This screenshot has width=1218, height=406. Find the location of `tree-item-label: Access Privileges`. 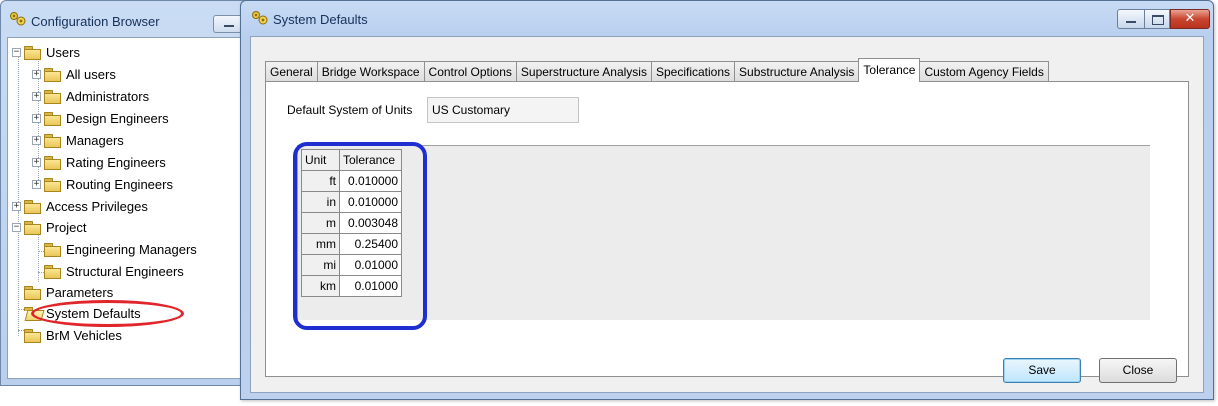

tree-item-label: Access Privileges is located at coordinates (97, 206).